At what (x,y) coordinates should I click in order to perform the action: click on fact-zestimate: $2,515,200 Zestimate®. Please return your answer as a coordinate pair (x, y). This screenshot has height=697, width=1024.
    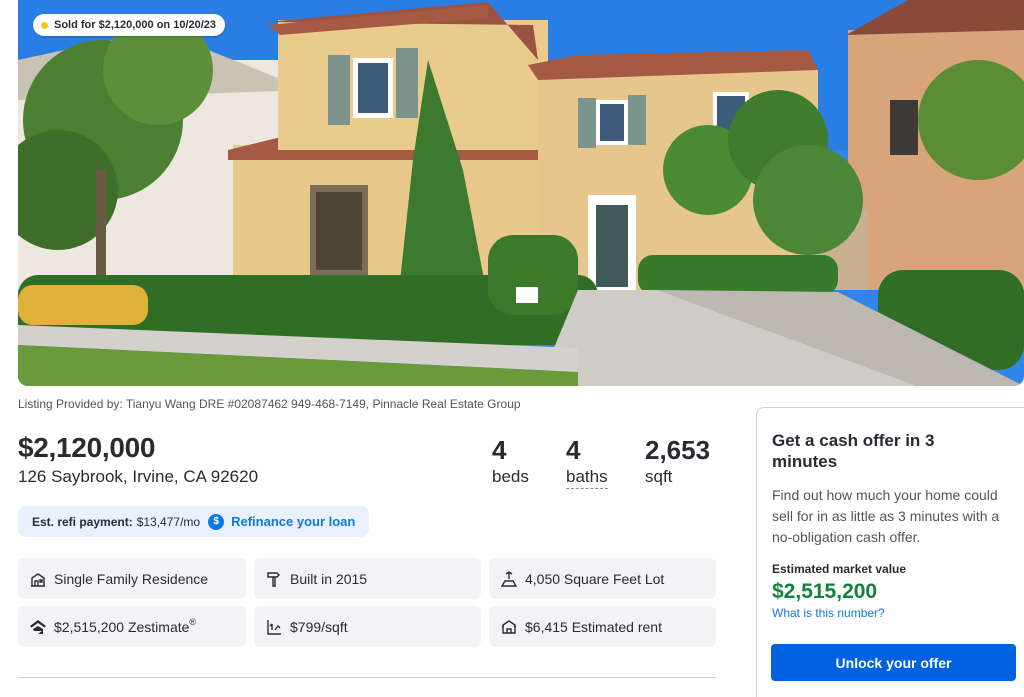
    Looking at the image, I should click on (132, 626).